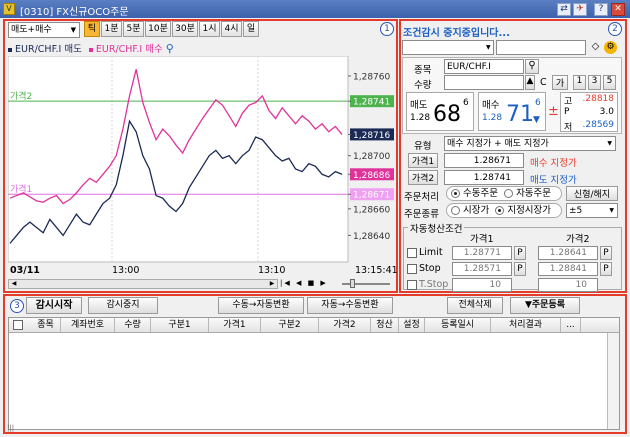 This screenshot has height=437, width=630. I want to click on interval-tab: 30분, so click(185, 29).